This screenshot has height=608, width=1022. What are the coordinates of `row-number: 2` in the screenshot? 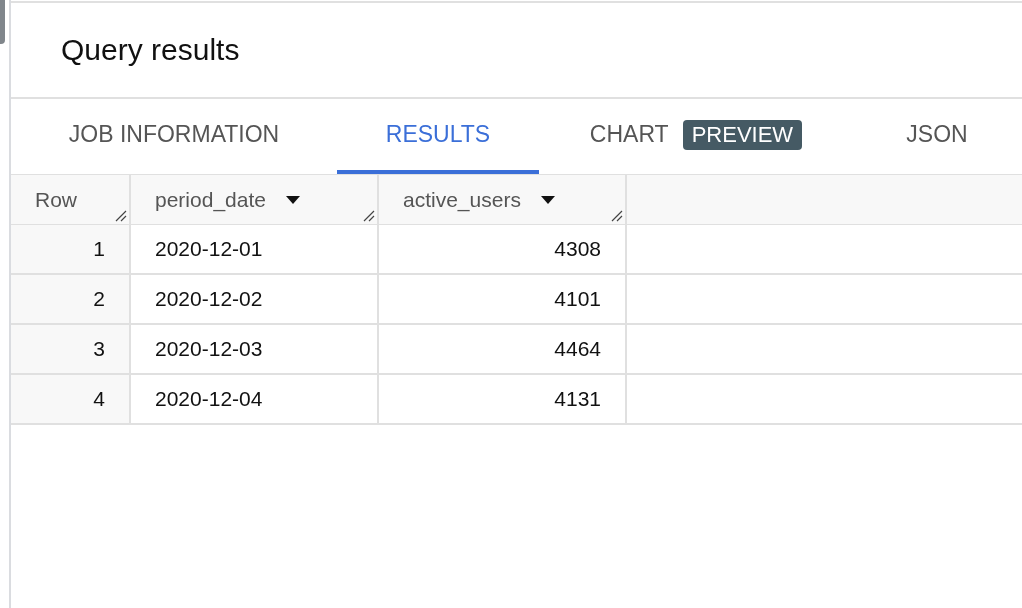 It's located at (71, 299).